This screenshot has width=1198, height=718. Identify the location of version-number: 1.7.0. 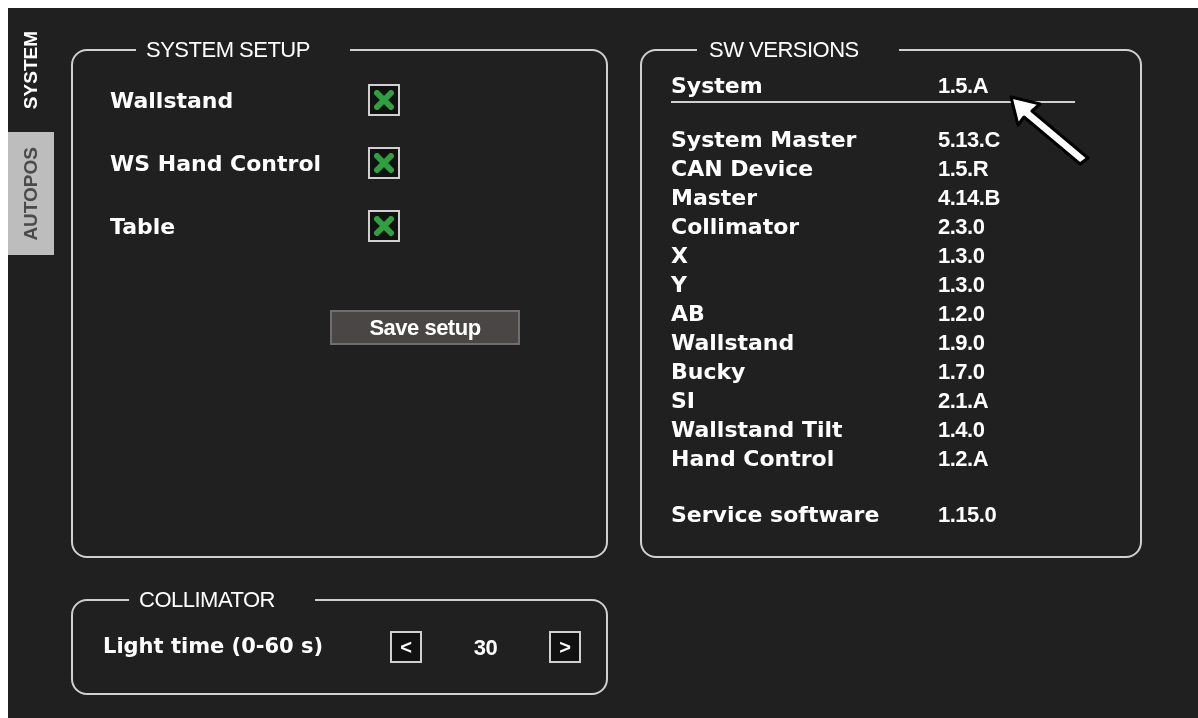
(961, 372).